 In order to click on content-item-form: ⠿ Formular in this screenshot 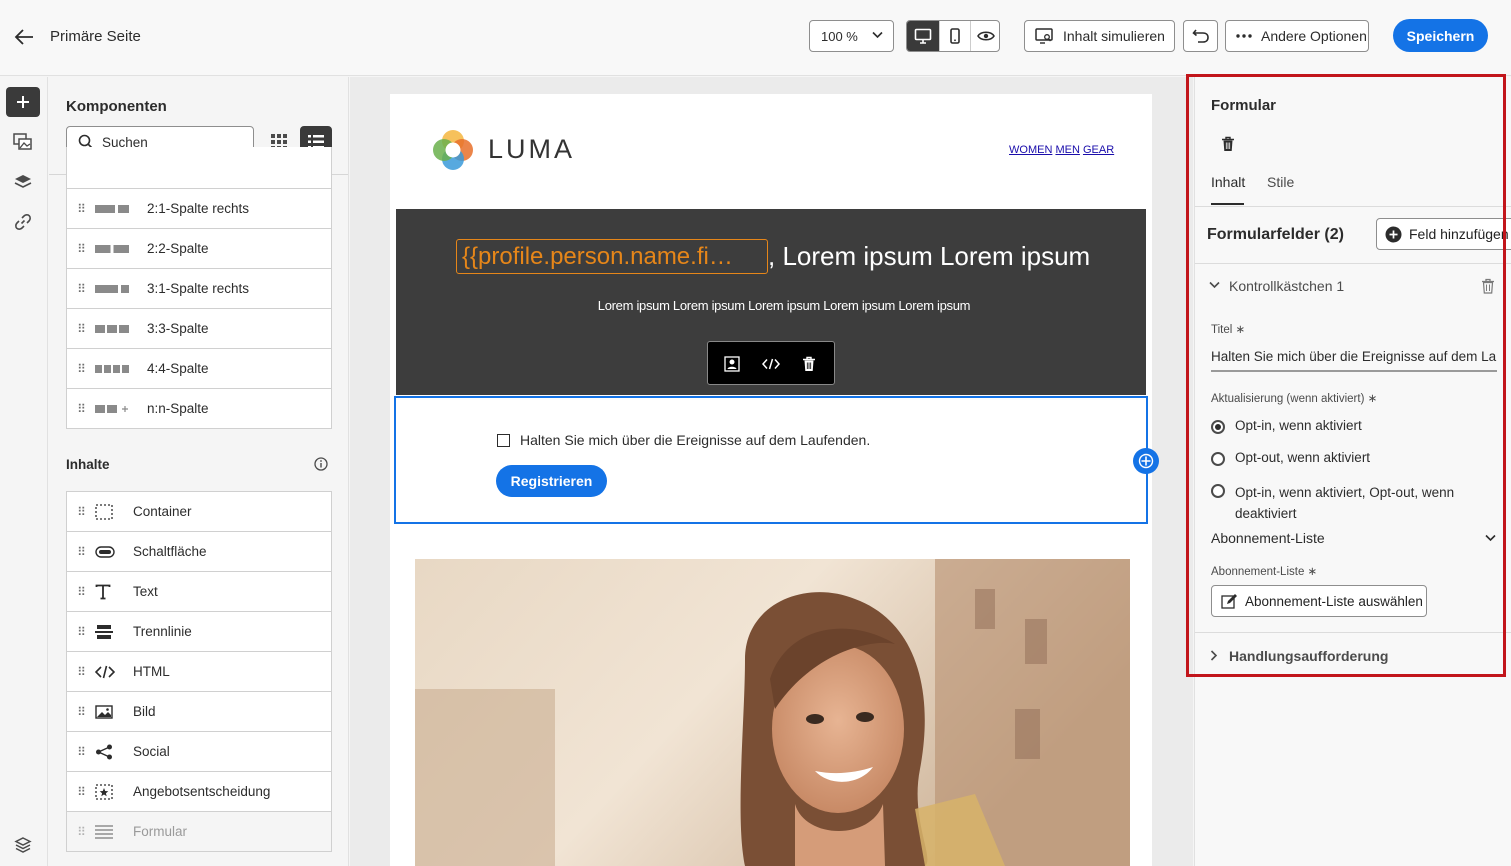, I will do `click(199, 831)`.